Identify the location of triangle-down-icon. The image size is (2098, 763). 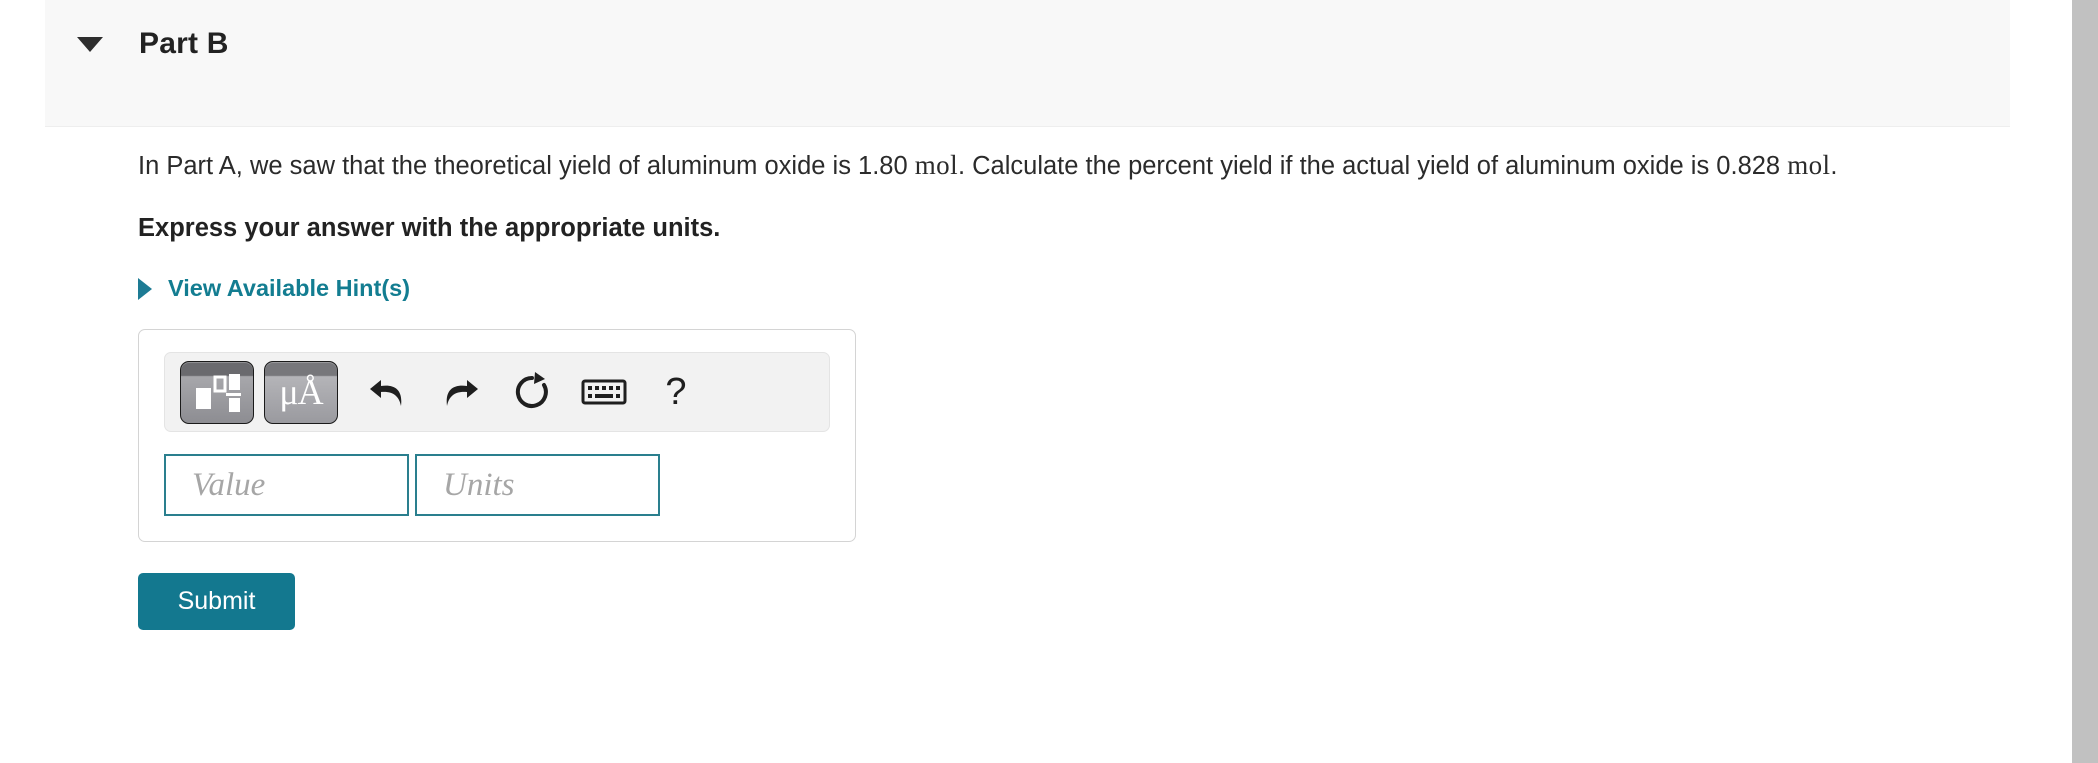
(90, 44).